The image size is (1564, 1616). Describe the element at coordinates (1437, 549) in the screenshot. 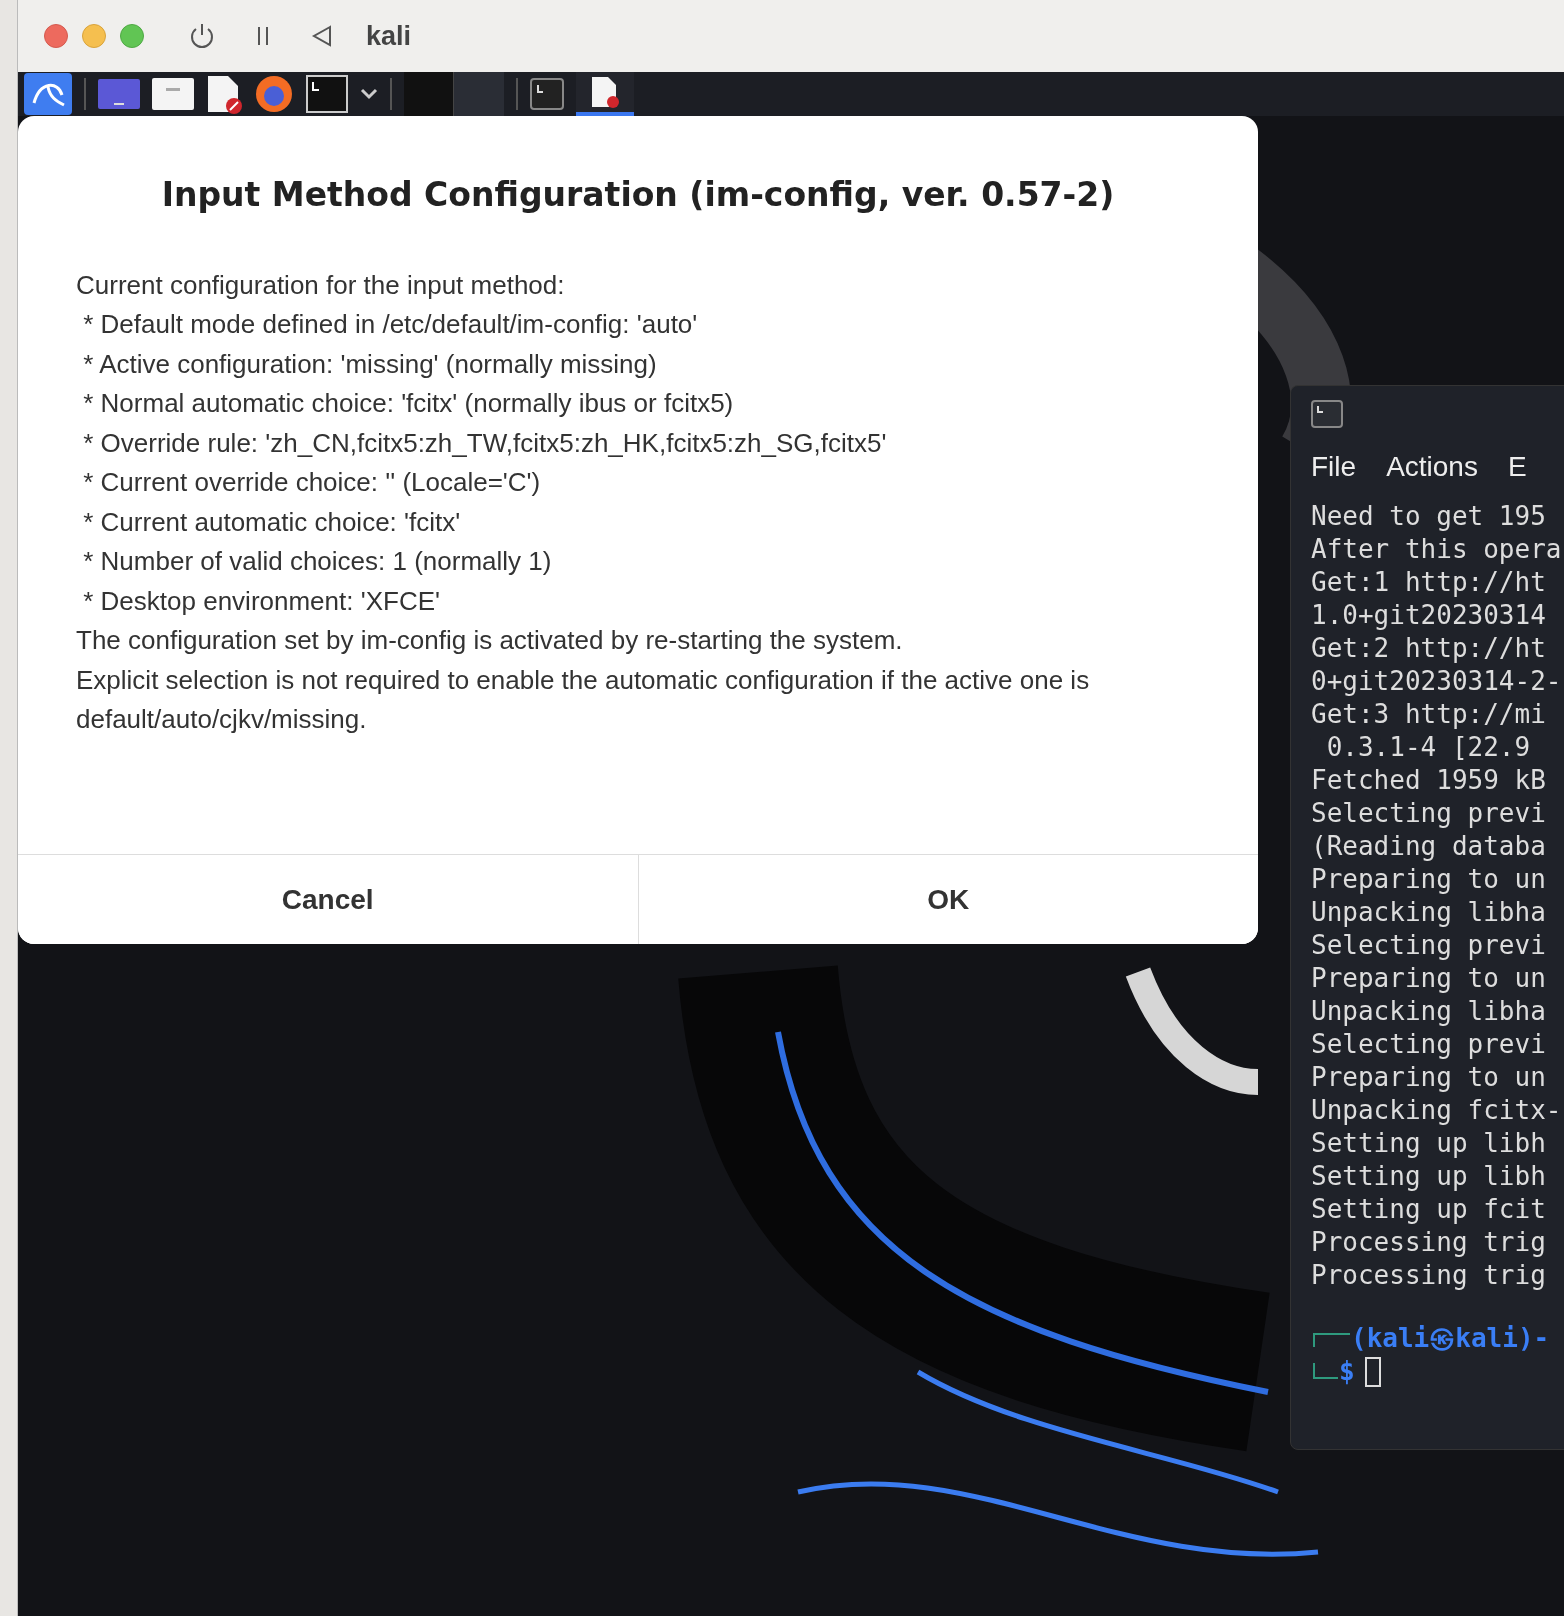

I see `terminal-line: After this opera` at that location.